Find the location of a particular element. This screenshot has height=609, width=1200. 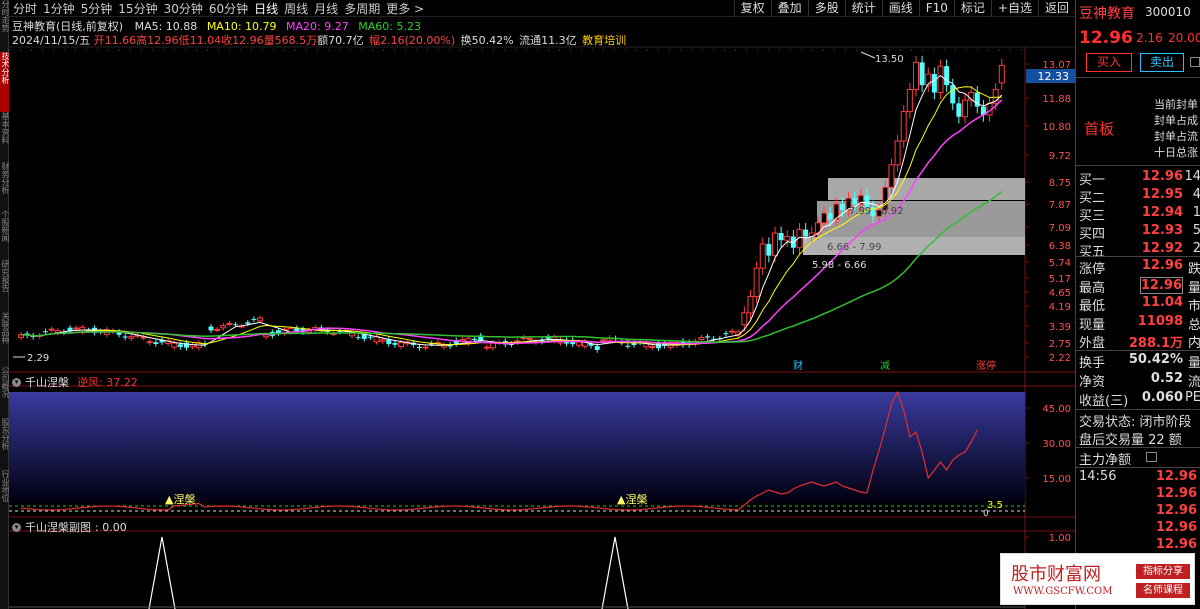

indicator2-legend: : 0.00 is located at coordinates (111, 527).